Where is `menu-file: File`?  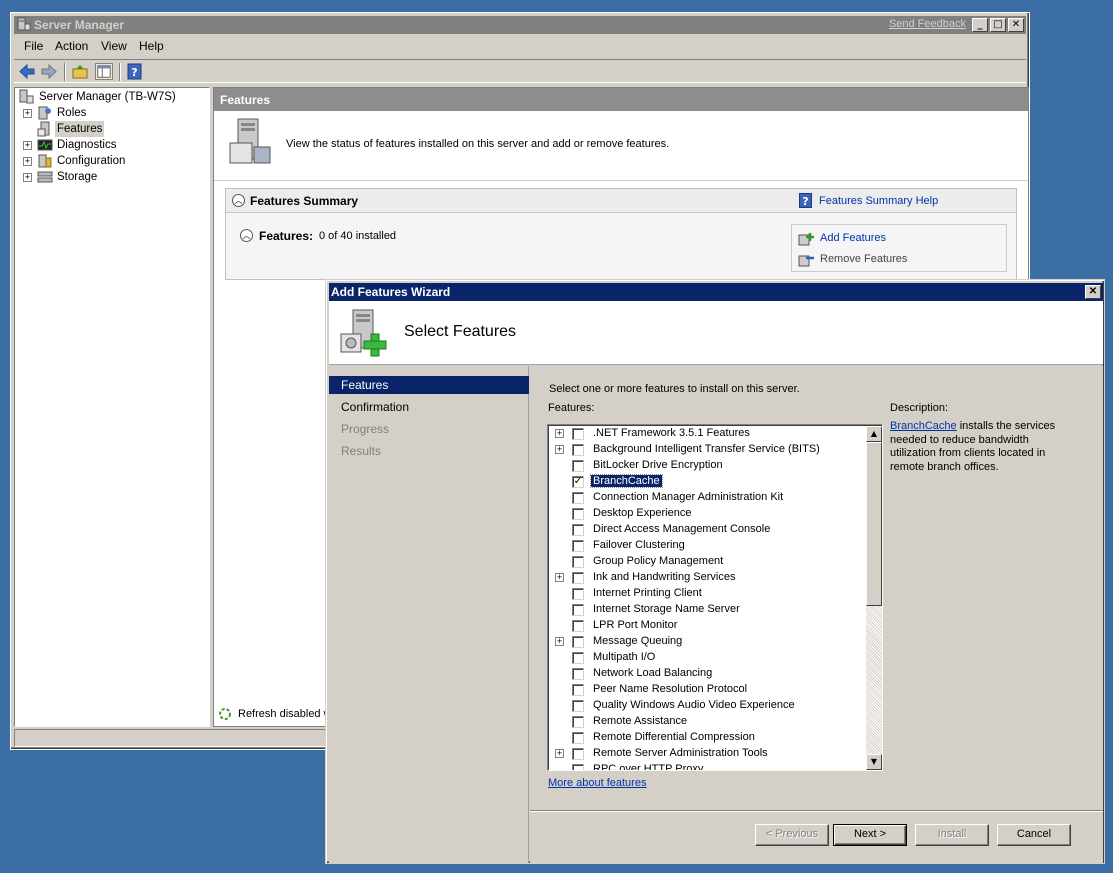
menu-file: File is located at coordinates (33, 46).